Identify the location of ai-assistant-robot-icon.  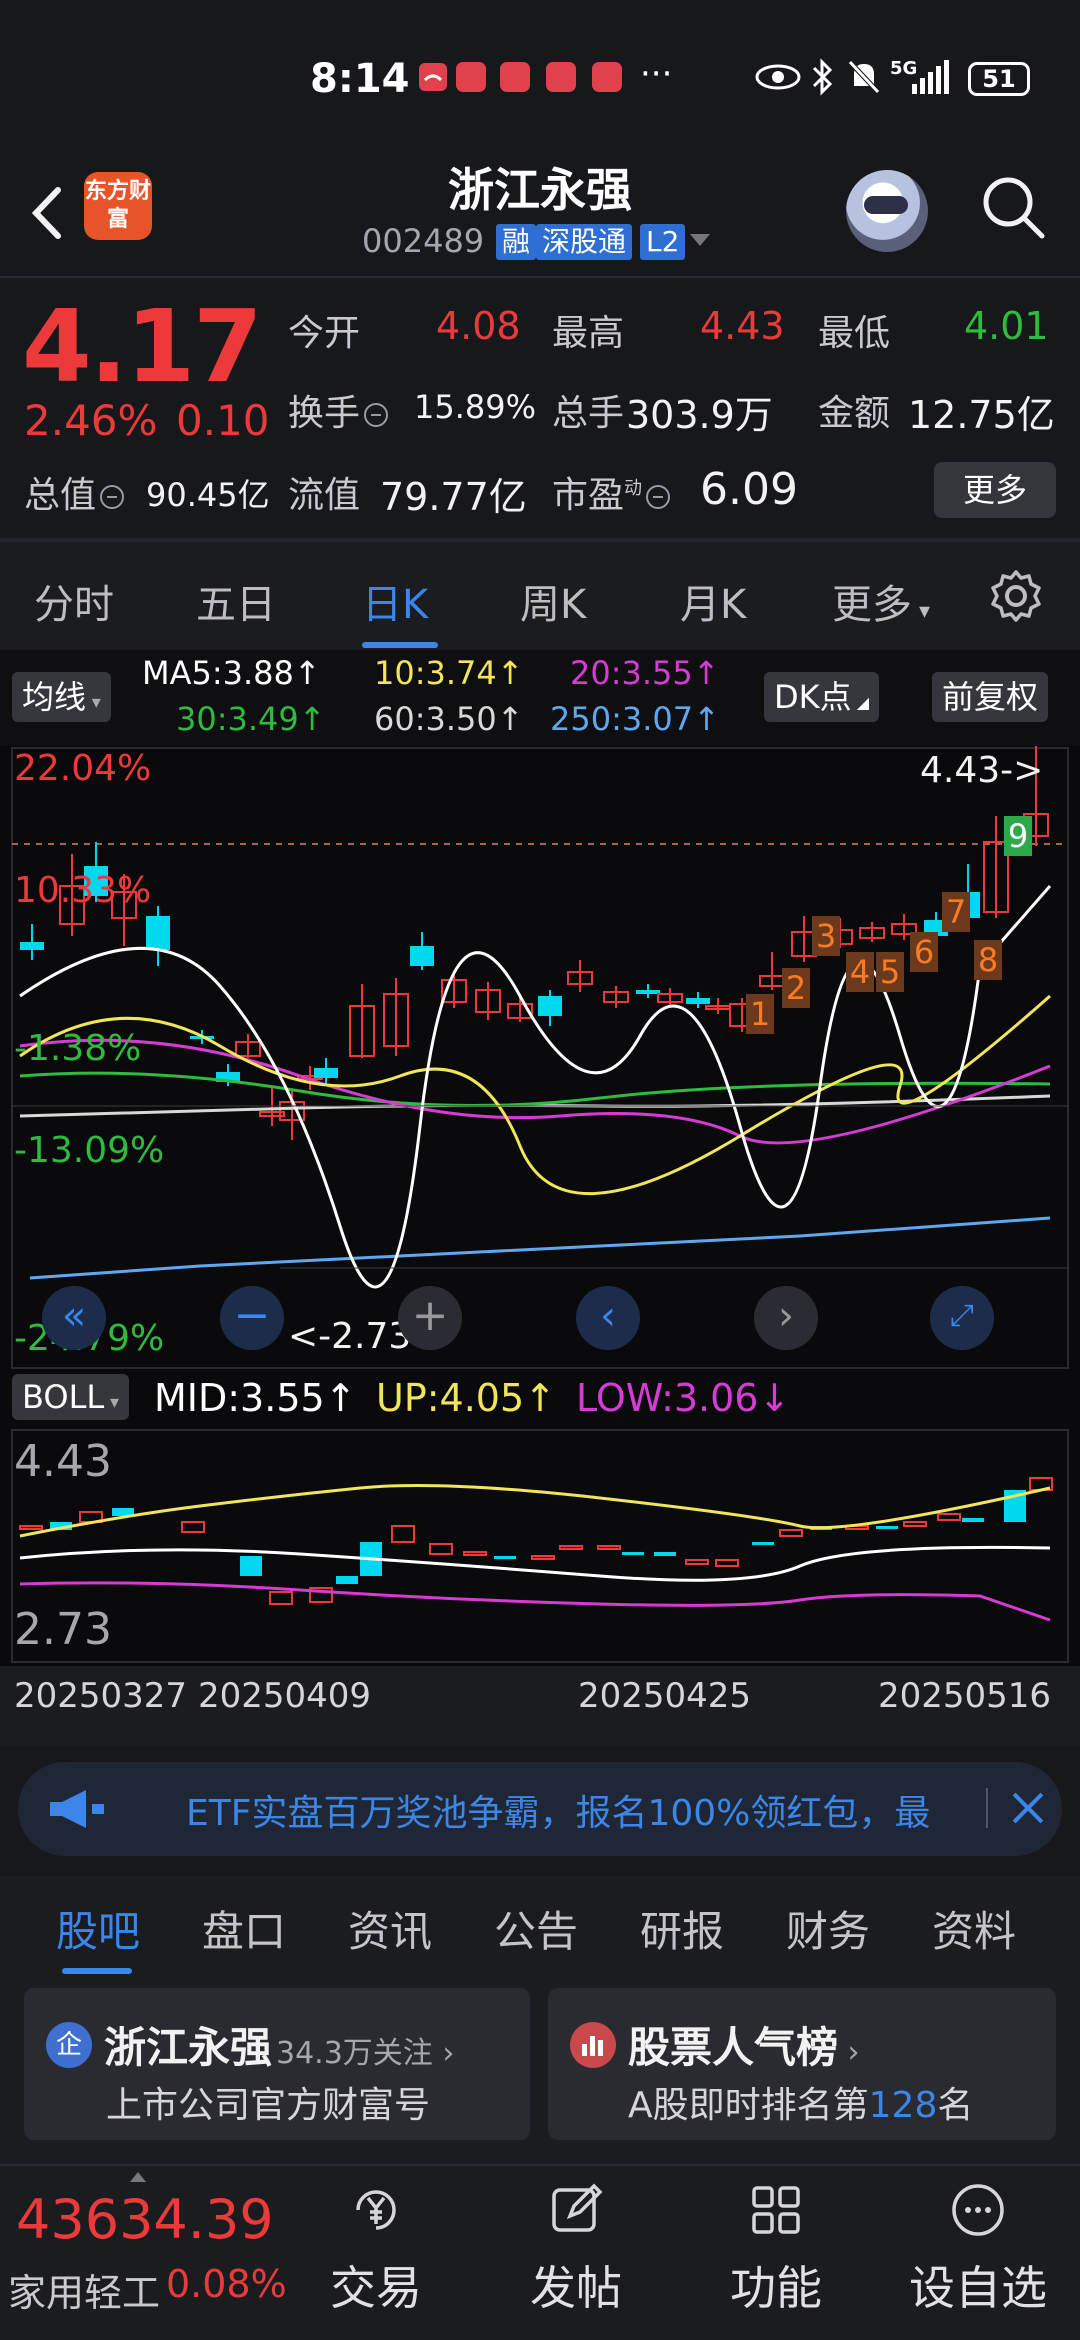
(887, 211).